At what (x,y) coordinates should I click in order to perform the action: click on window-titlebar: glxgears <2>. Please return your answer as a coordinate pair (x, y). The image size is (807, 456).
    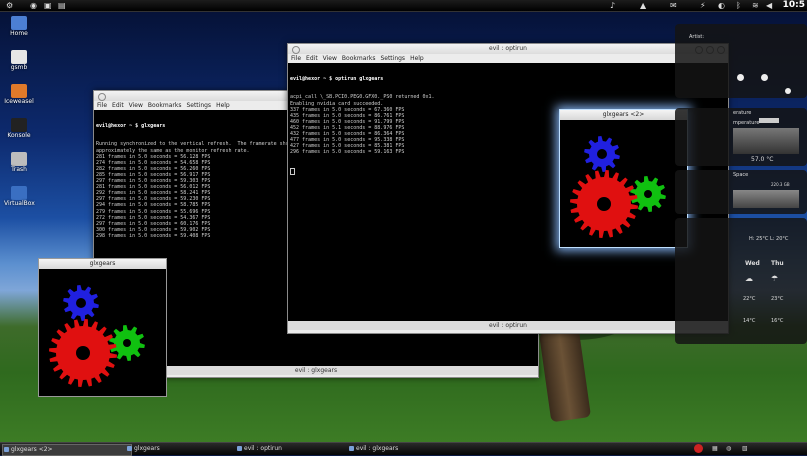
    Looking at the image, I should click on (623, 115).